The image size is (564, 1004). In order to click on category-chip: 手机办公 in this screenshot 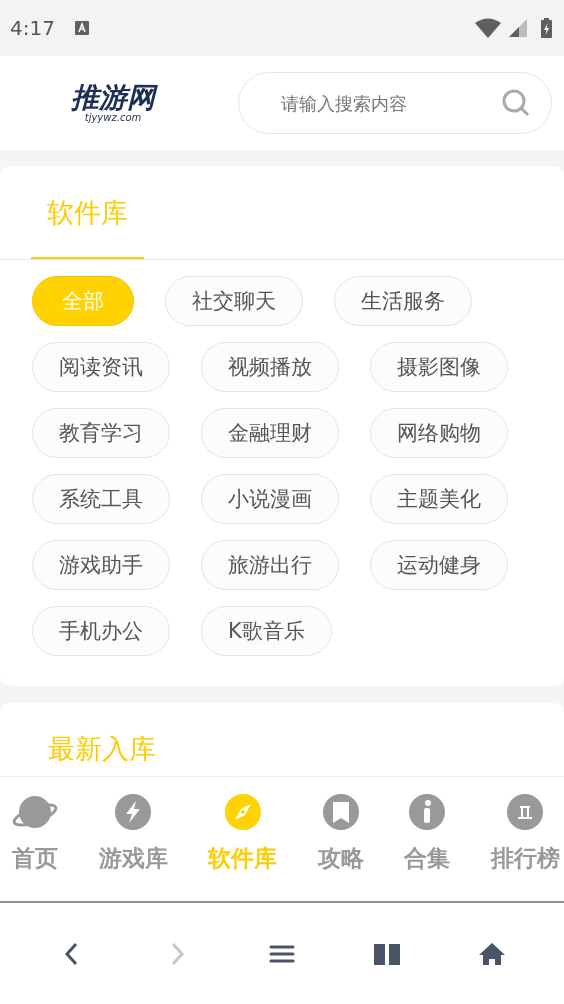, I will do `click(101, 631)`.